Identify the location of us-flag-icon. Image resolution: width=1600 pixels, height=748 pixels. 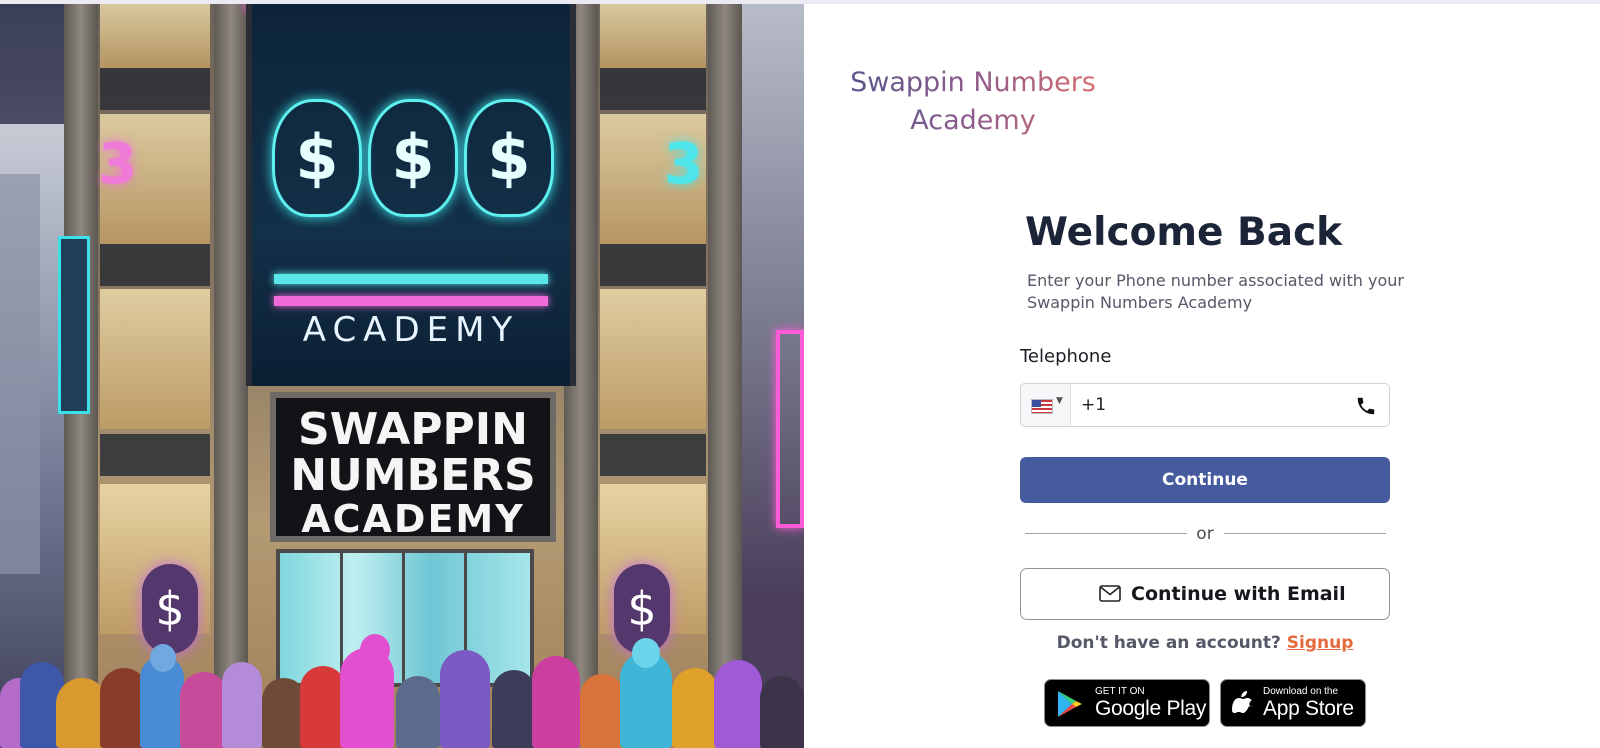
(1042, 406).